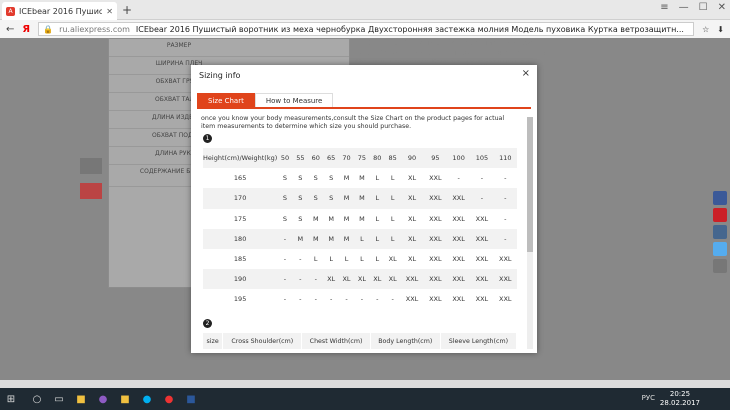 This screenshot has height=410, width=730. I want to click on facebook-icon, so click(720, 198).